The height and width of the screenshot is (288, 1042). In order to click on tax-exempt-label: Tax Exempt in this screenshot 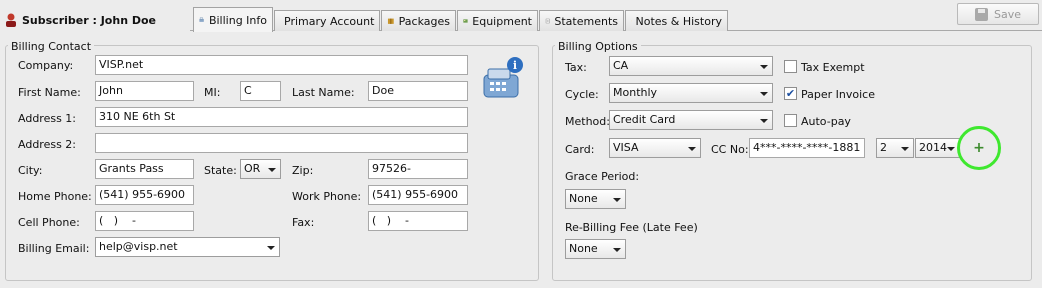, I will do `click(833, 67)`.